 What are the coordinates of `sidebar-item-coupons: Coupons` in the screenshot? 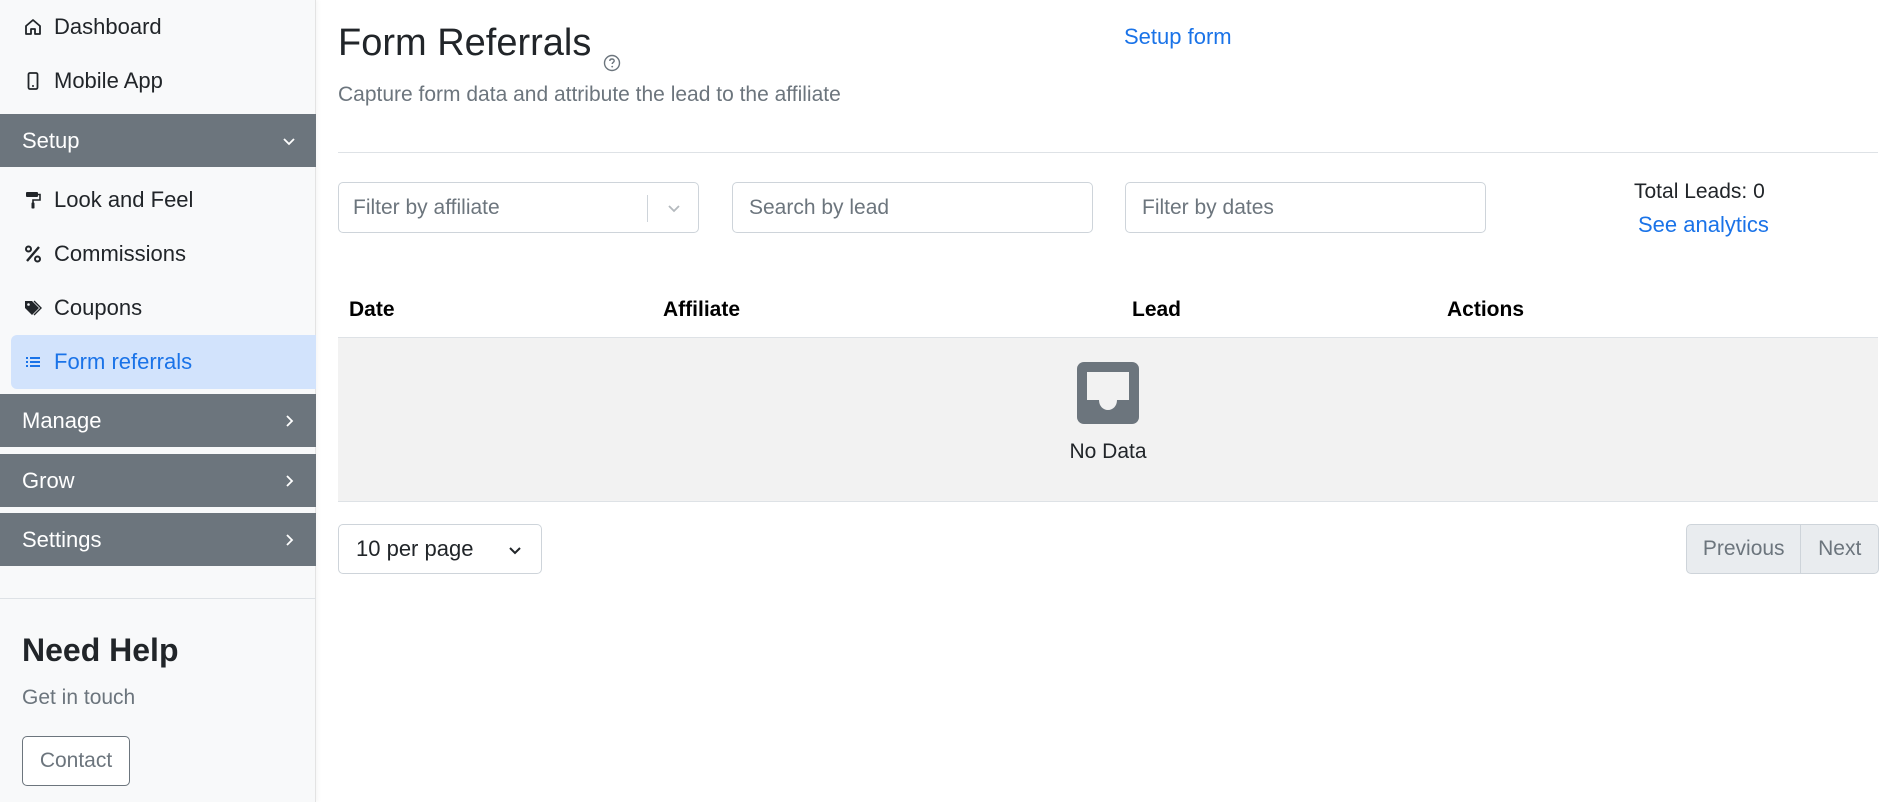 It's located at (163, 308).